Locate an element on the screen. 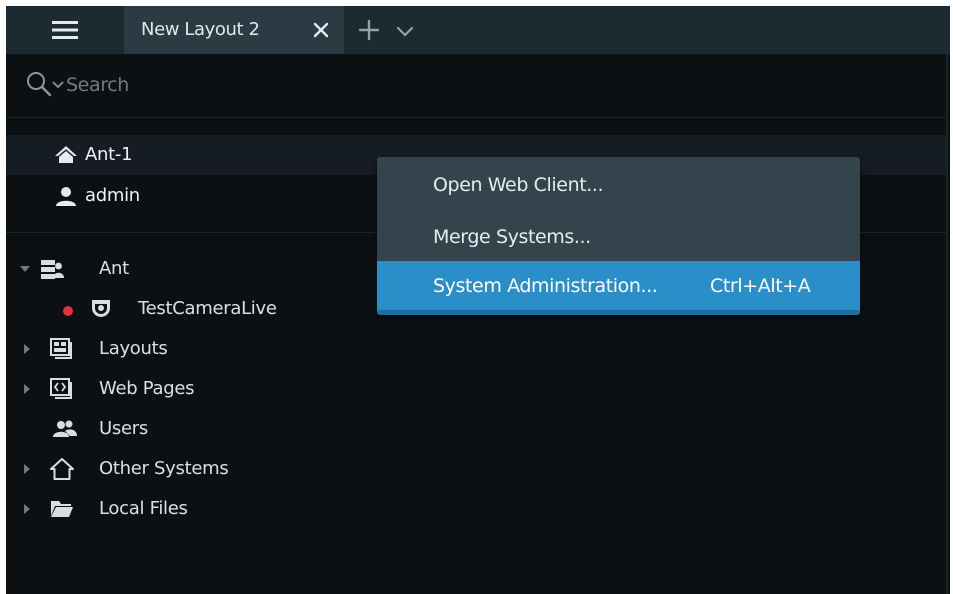  main-menu-button is located at coordinates (65, 30).